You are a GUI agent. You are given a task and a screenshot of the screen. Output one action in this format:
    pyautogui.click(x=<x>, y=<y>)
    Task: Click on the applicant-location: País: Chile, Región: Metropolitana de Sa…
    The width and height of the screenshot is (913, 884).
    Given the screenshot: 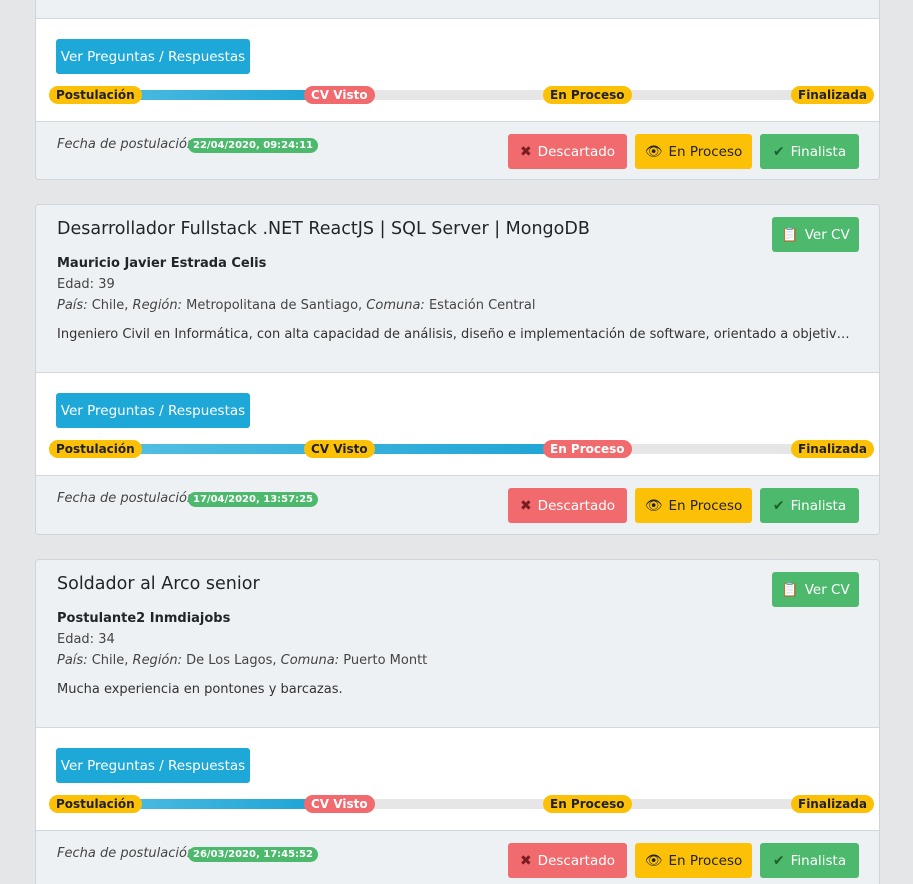 What is the action you would take?
    pyautogui.click(x=296, y=305)
    